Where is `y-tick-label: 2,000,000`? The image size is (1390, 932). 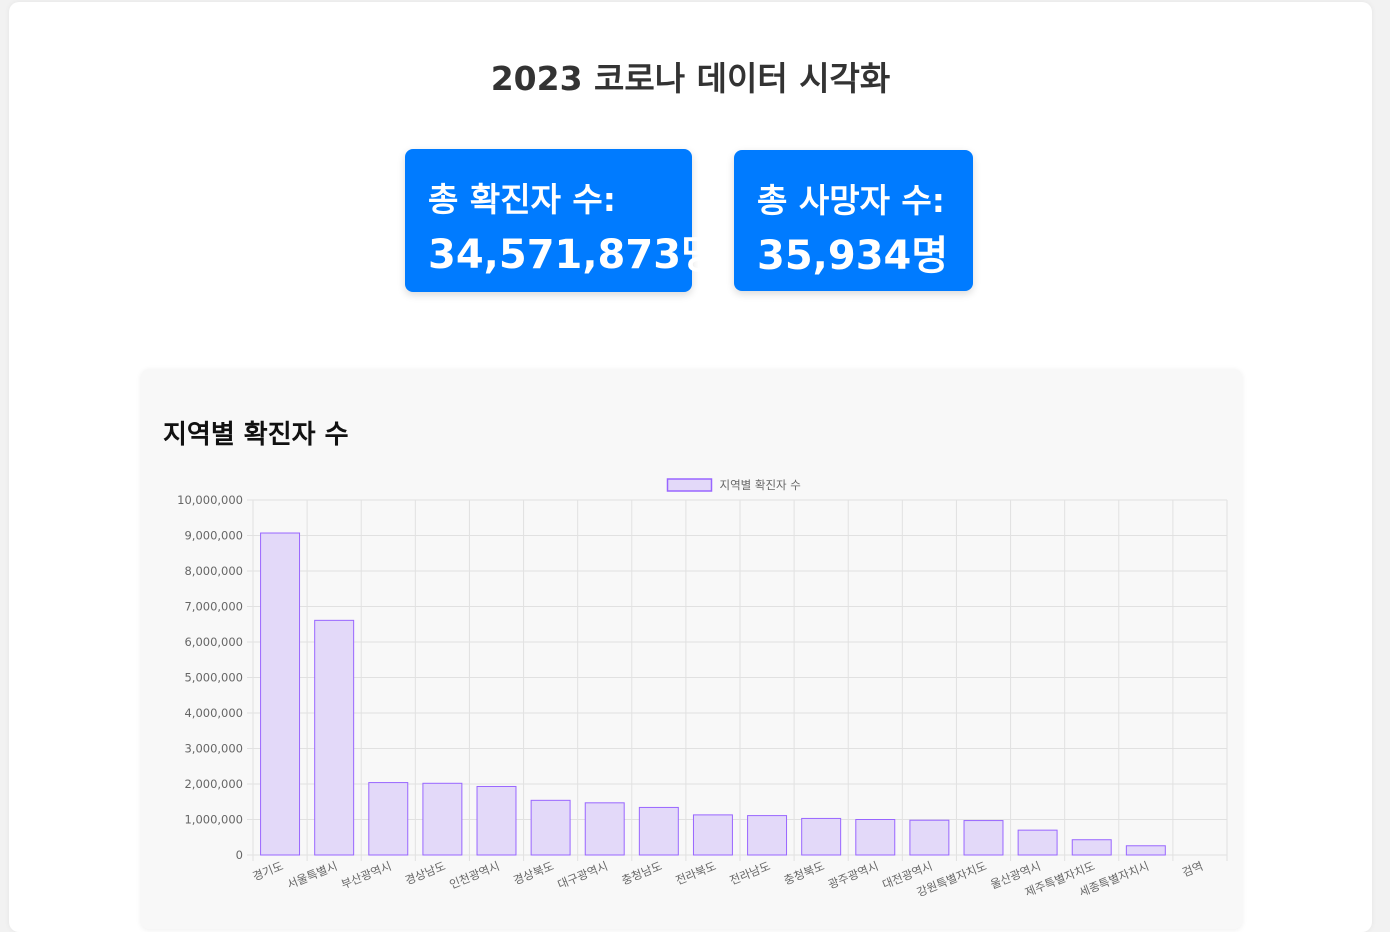
y-tick-label: 2,000,000 is located at coordinates (213, 784).